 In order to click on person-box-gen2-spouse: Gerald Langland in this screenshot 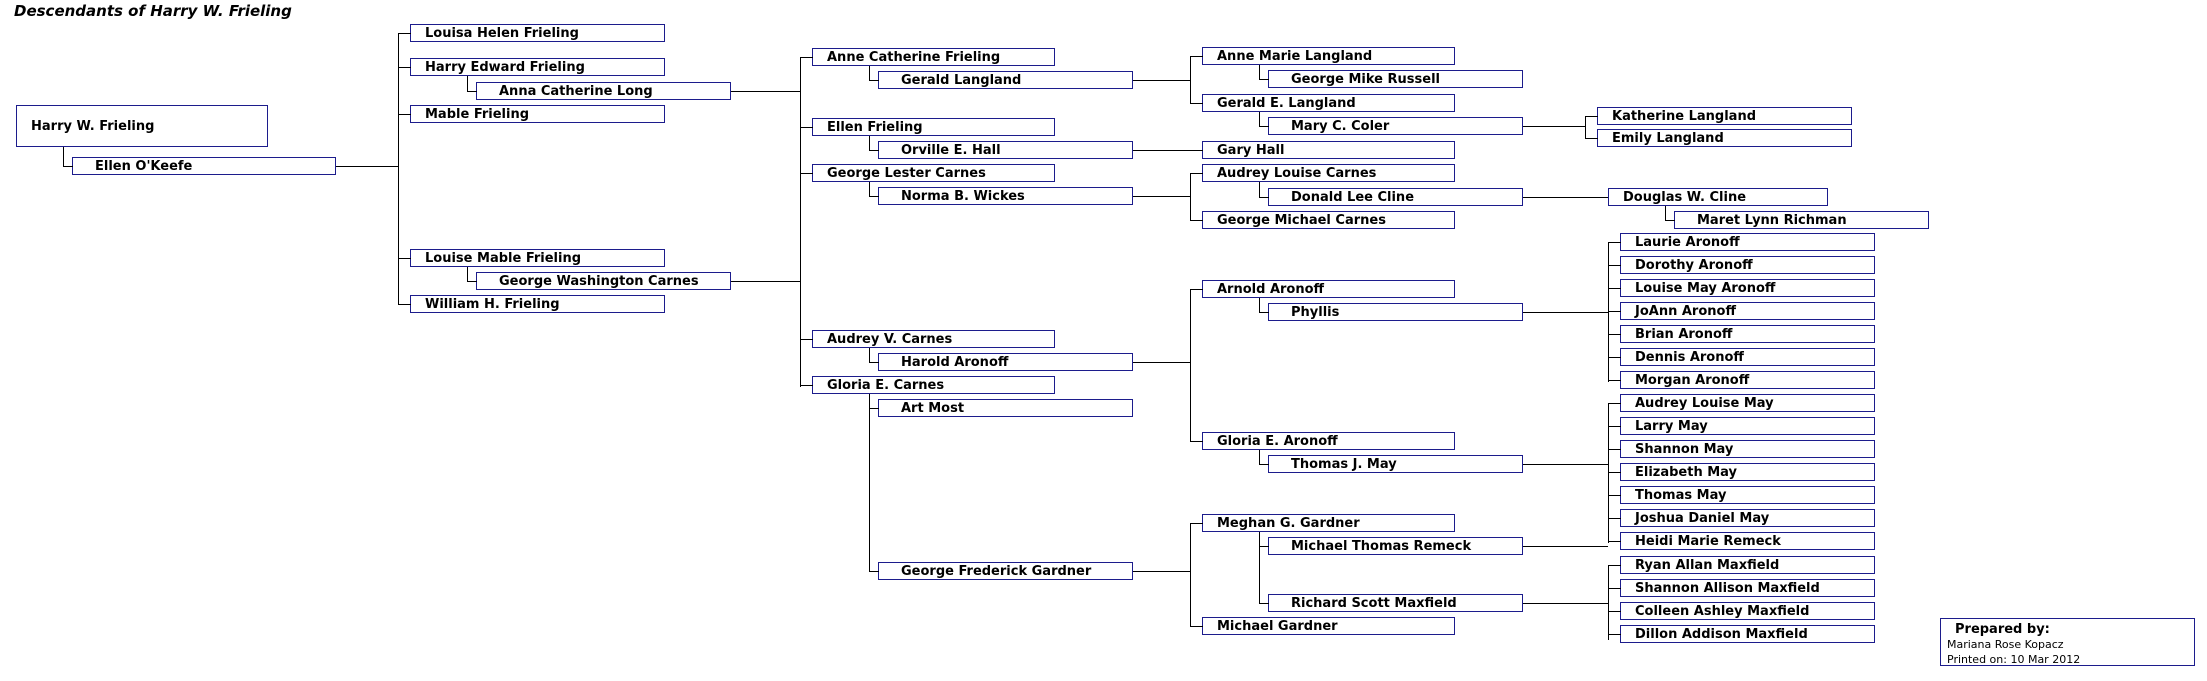, I will do `click(1005, 80)`.